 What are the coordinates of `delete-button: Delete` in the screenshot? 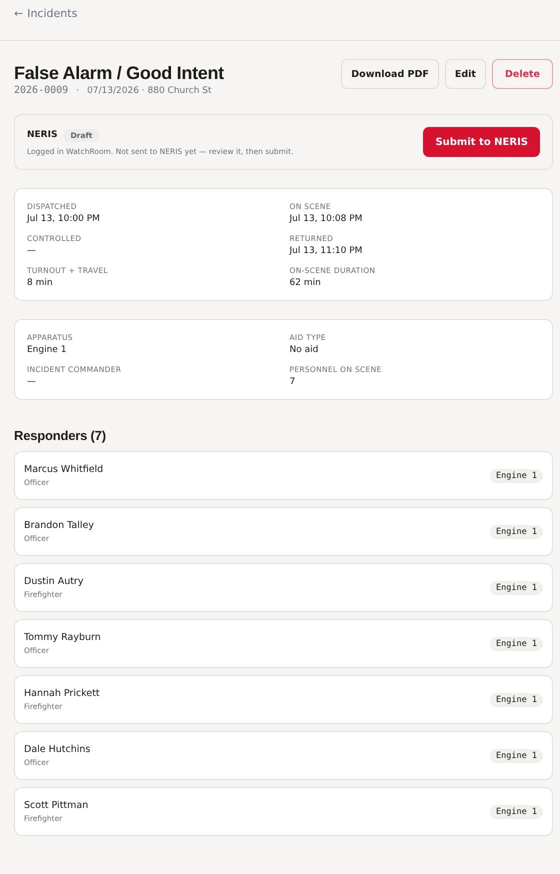 It's located at (522, 74).